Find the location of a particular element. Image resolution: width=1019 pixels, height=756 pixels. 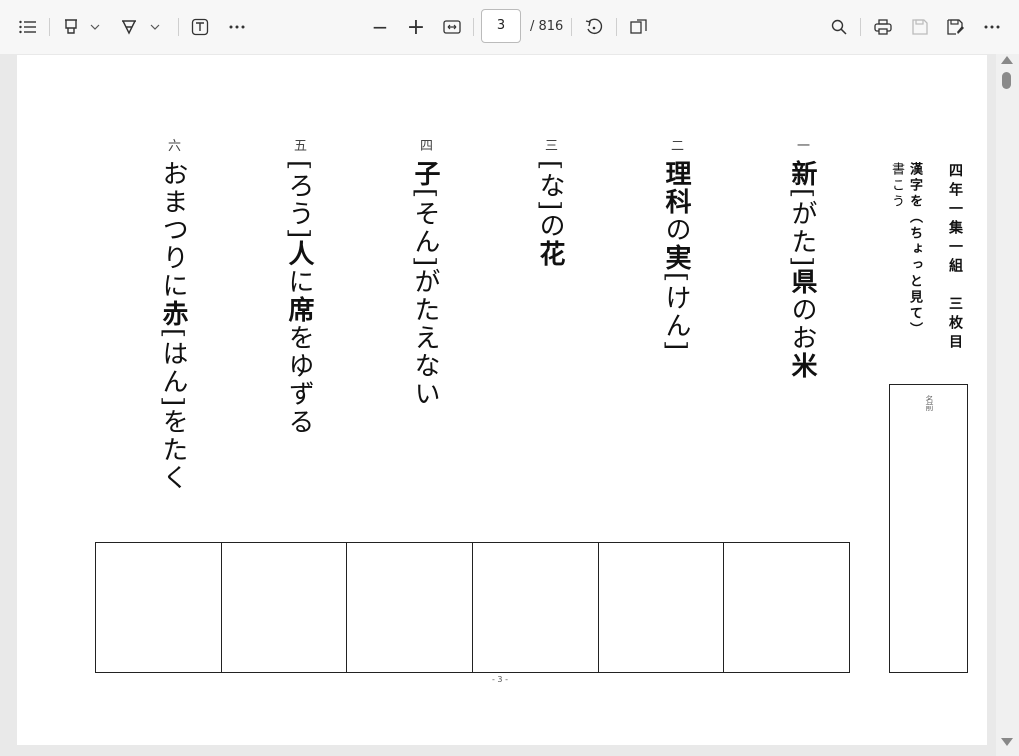

question-text: おまつりに赤[はん]をたく is located at coordinates (173, 326).